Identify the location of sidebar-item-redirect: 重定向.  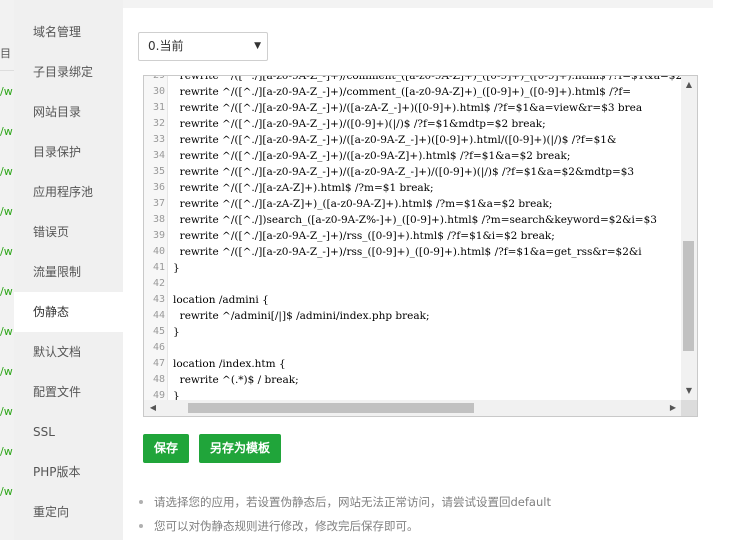
(68, 512).